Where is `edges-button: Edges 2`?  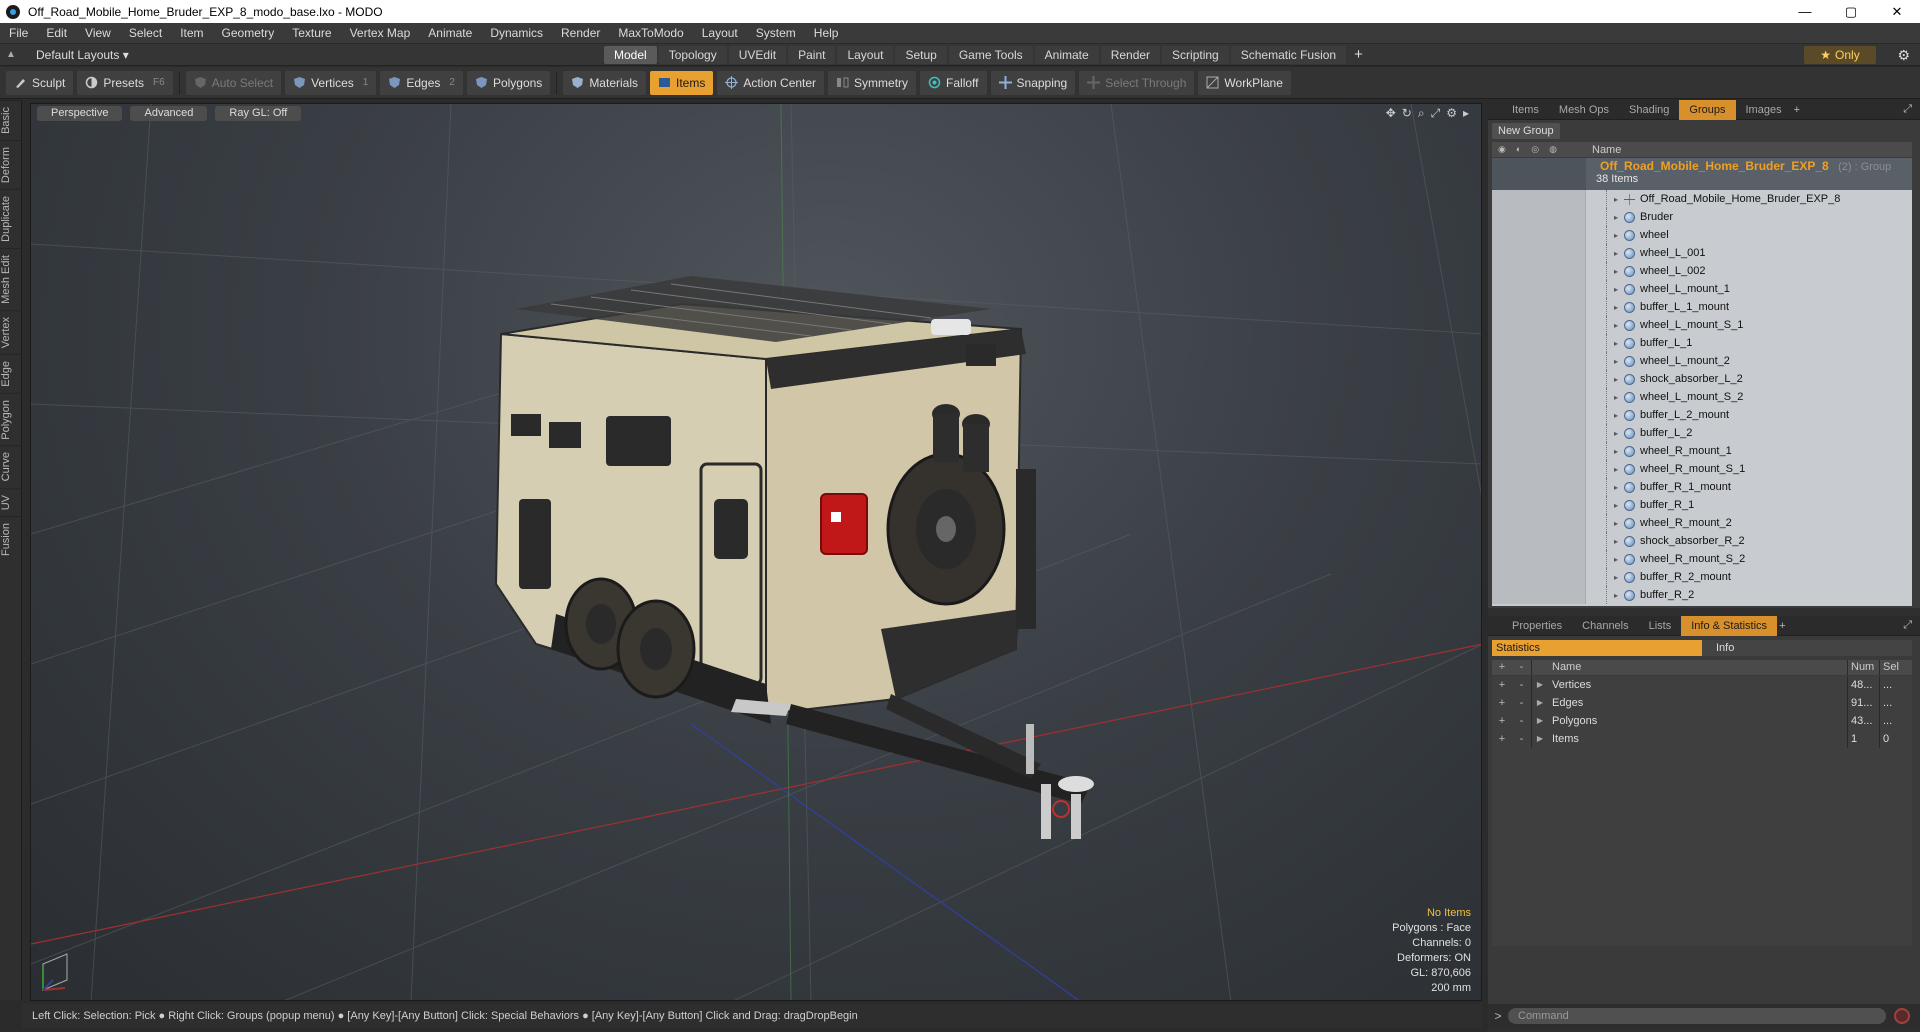 edges-button: Edges 2 is located at coordinates (421, 82).